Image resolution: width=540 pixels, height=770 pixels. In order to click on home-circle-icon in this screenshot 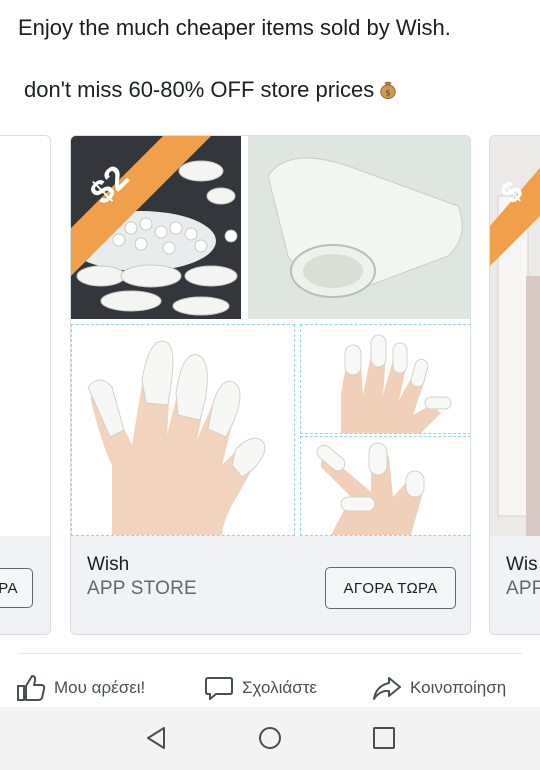, I will do `click(270, 738)`.